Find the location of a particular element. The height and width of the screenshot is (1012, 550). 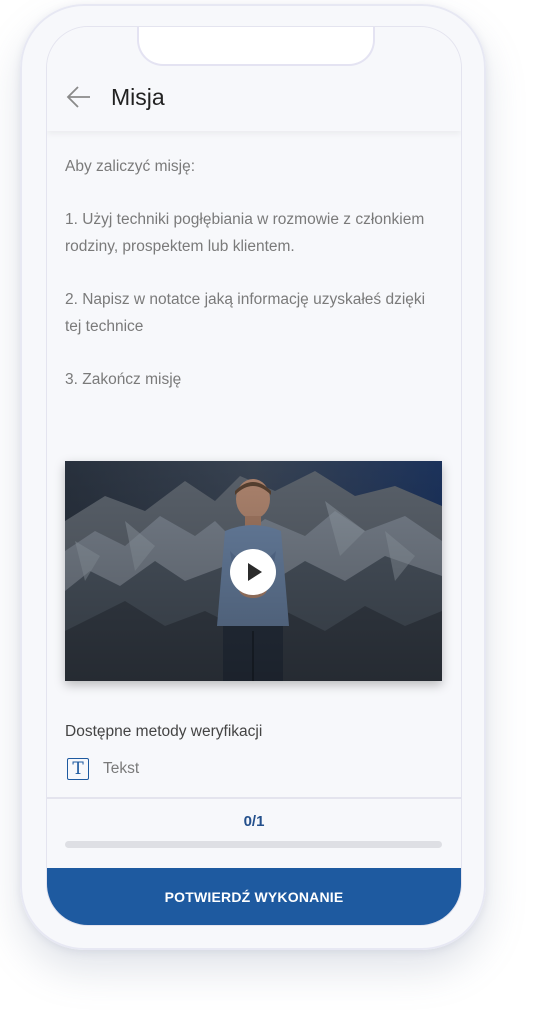

instructions-intro: Aby zaliczyć misję: is located at coordinates (130, 166).